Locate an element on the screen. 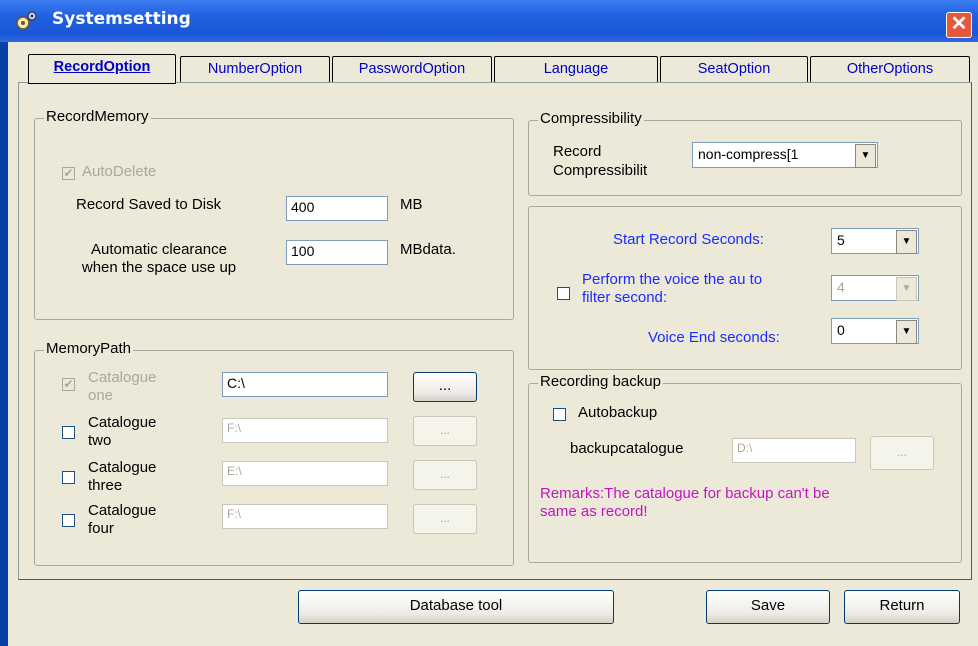  compressibility-label-1: Record is located at coordinates (577, 151).